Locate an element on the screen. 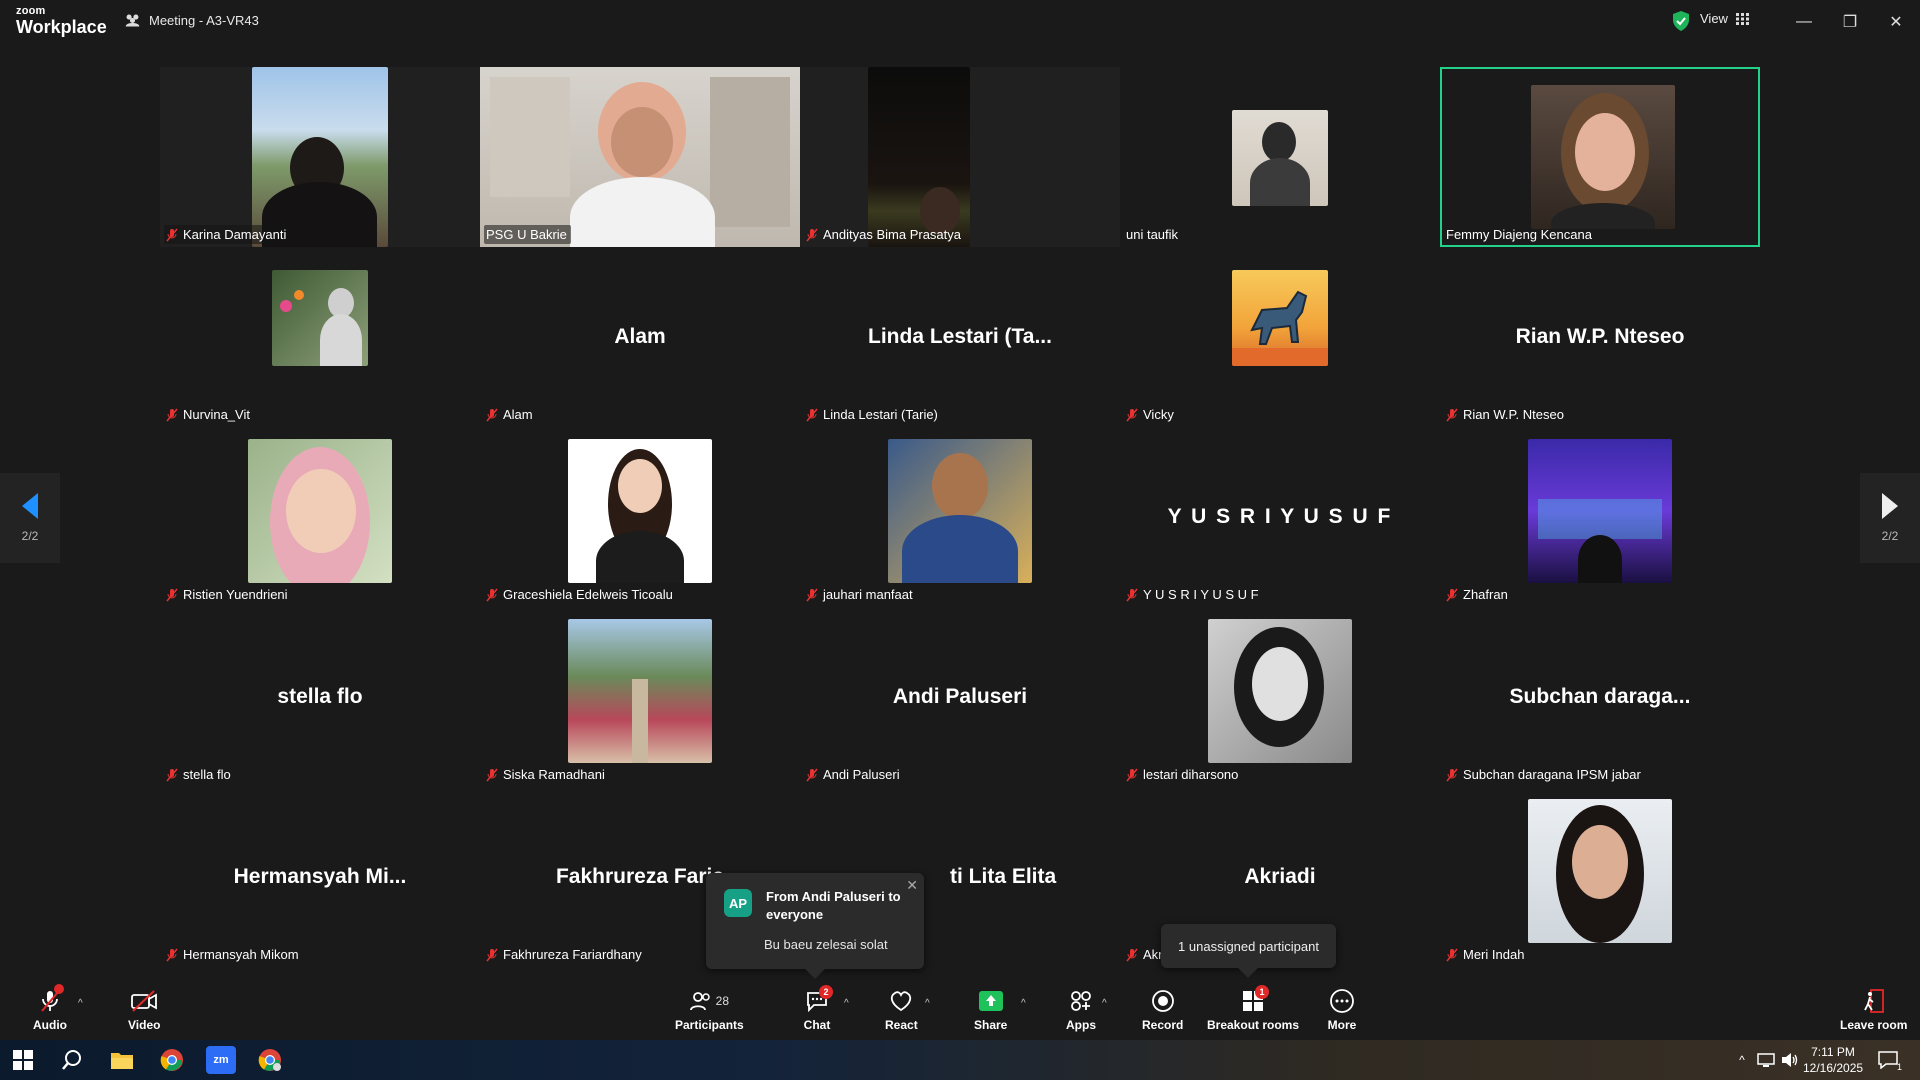  volume-icon is located at coordinates (1790, 1060).